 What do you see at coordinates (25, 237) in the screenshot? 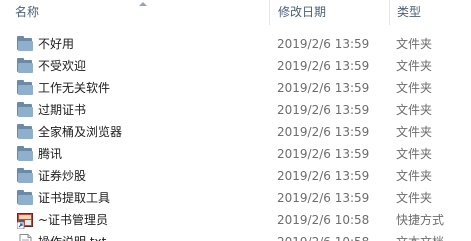
I see `text-file-icon` at bounding box center [25, 237].